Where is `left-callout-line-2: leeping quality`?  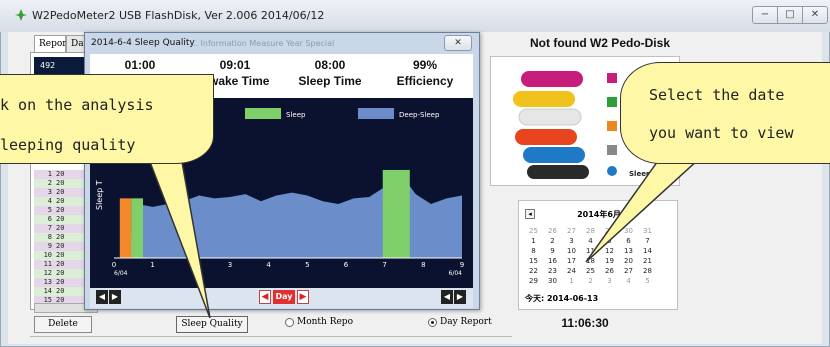 left-callout-line-2: leeping quality is located at coordinates (68, 145).